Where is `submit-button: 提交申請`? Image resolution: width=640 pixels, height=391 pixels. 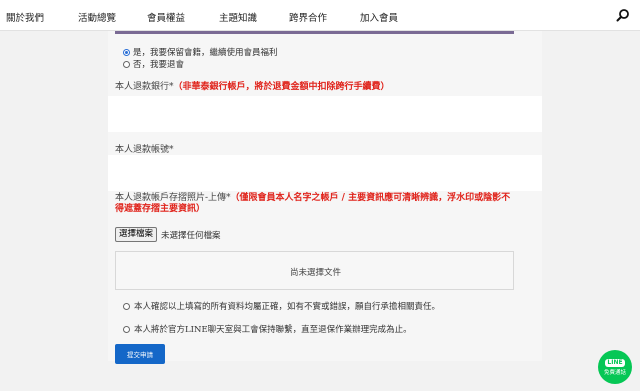 submit-button: 提交申請 is located at coordinates (140, 354).